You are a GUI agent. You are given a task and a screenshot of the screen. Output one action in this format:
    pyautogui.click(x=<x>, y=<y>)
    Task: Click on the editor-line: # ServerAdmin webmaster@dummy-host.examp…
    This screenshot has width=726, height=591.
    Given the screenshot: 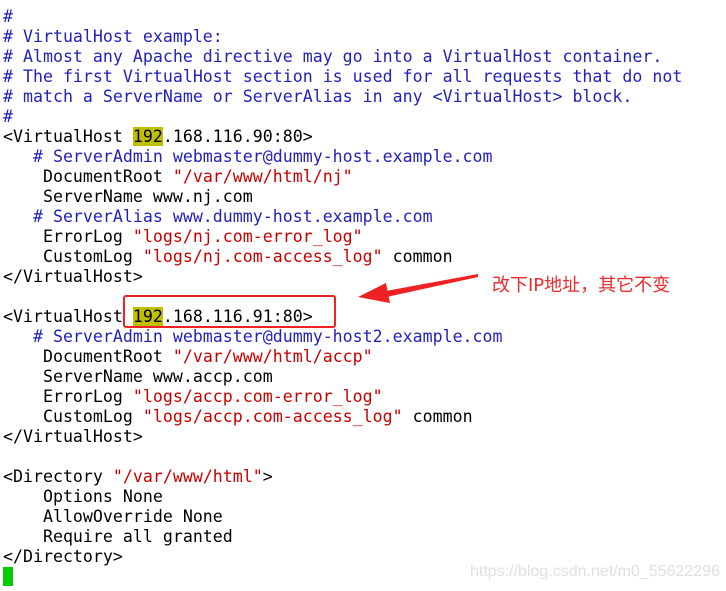 What is the action you would take?
    pyautogui.click(x=342, y=157)
    